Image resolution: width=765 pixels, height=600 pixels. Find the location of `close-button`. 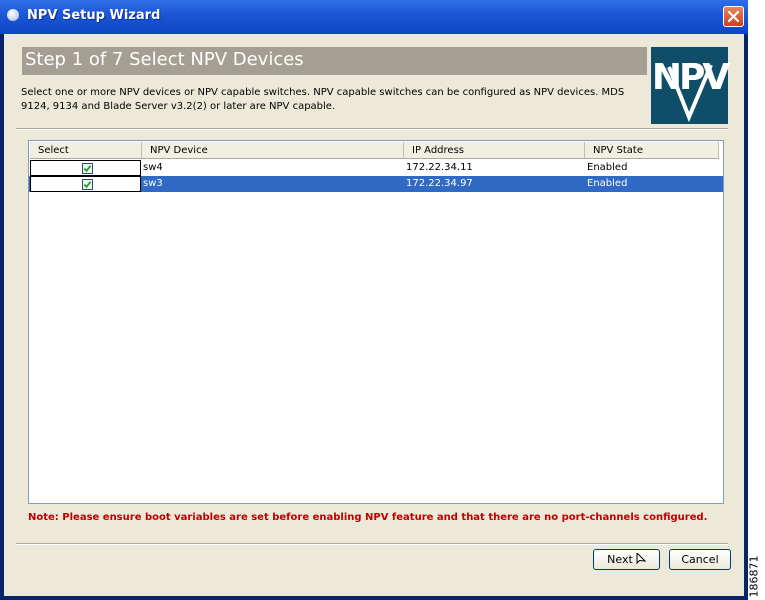

close-button is located at coordinates (733, 16).